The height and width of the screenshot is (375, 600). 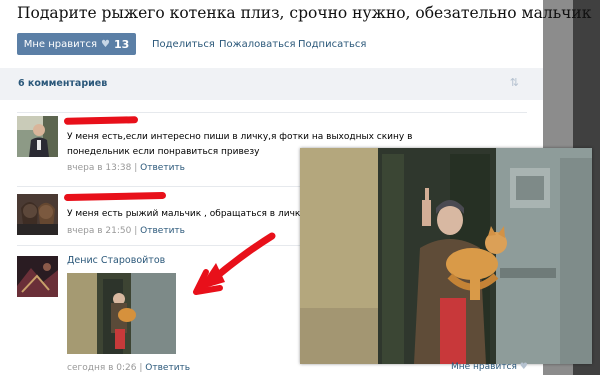 I want to click on attached-photo-thumbnail, so click(x=121, y=313).